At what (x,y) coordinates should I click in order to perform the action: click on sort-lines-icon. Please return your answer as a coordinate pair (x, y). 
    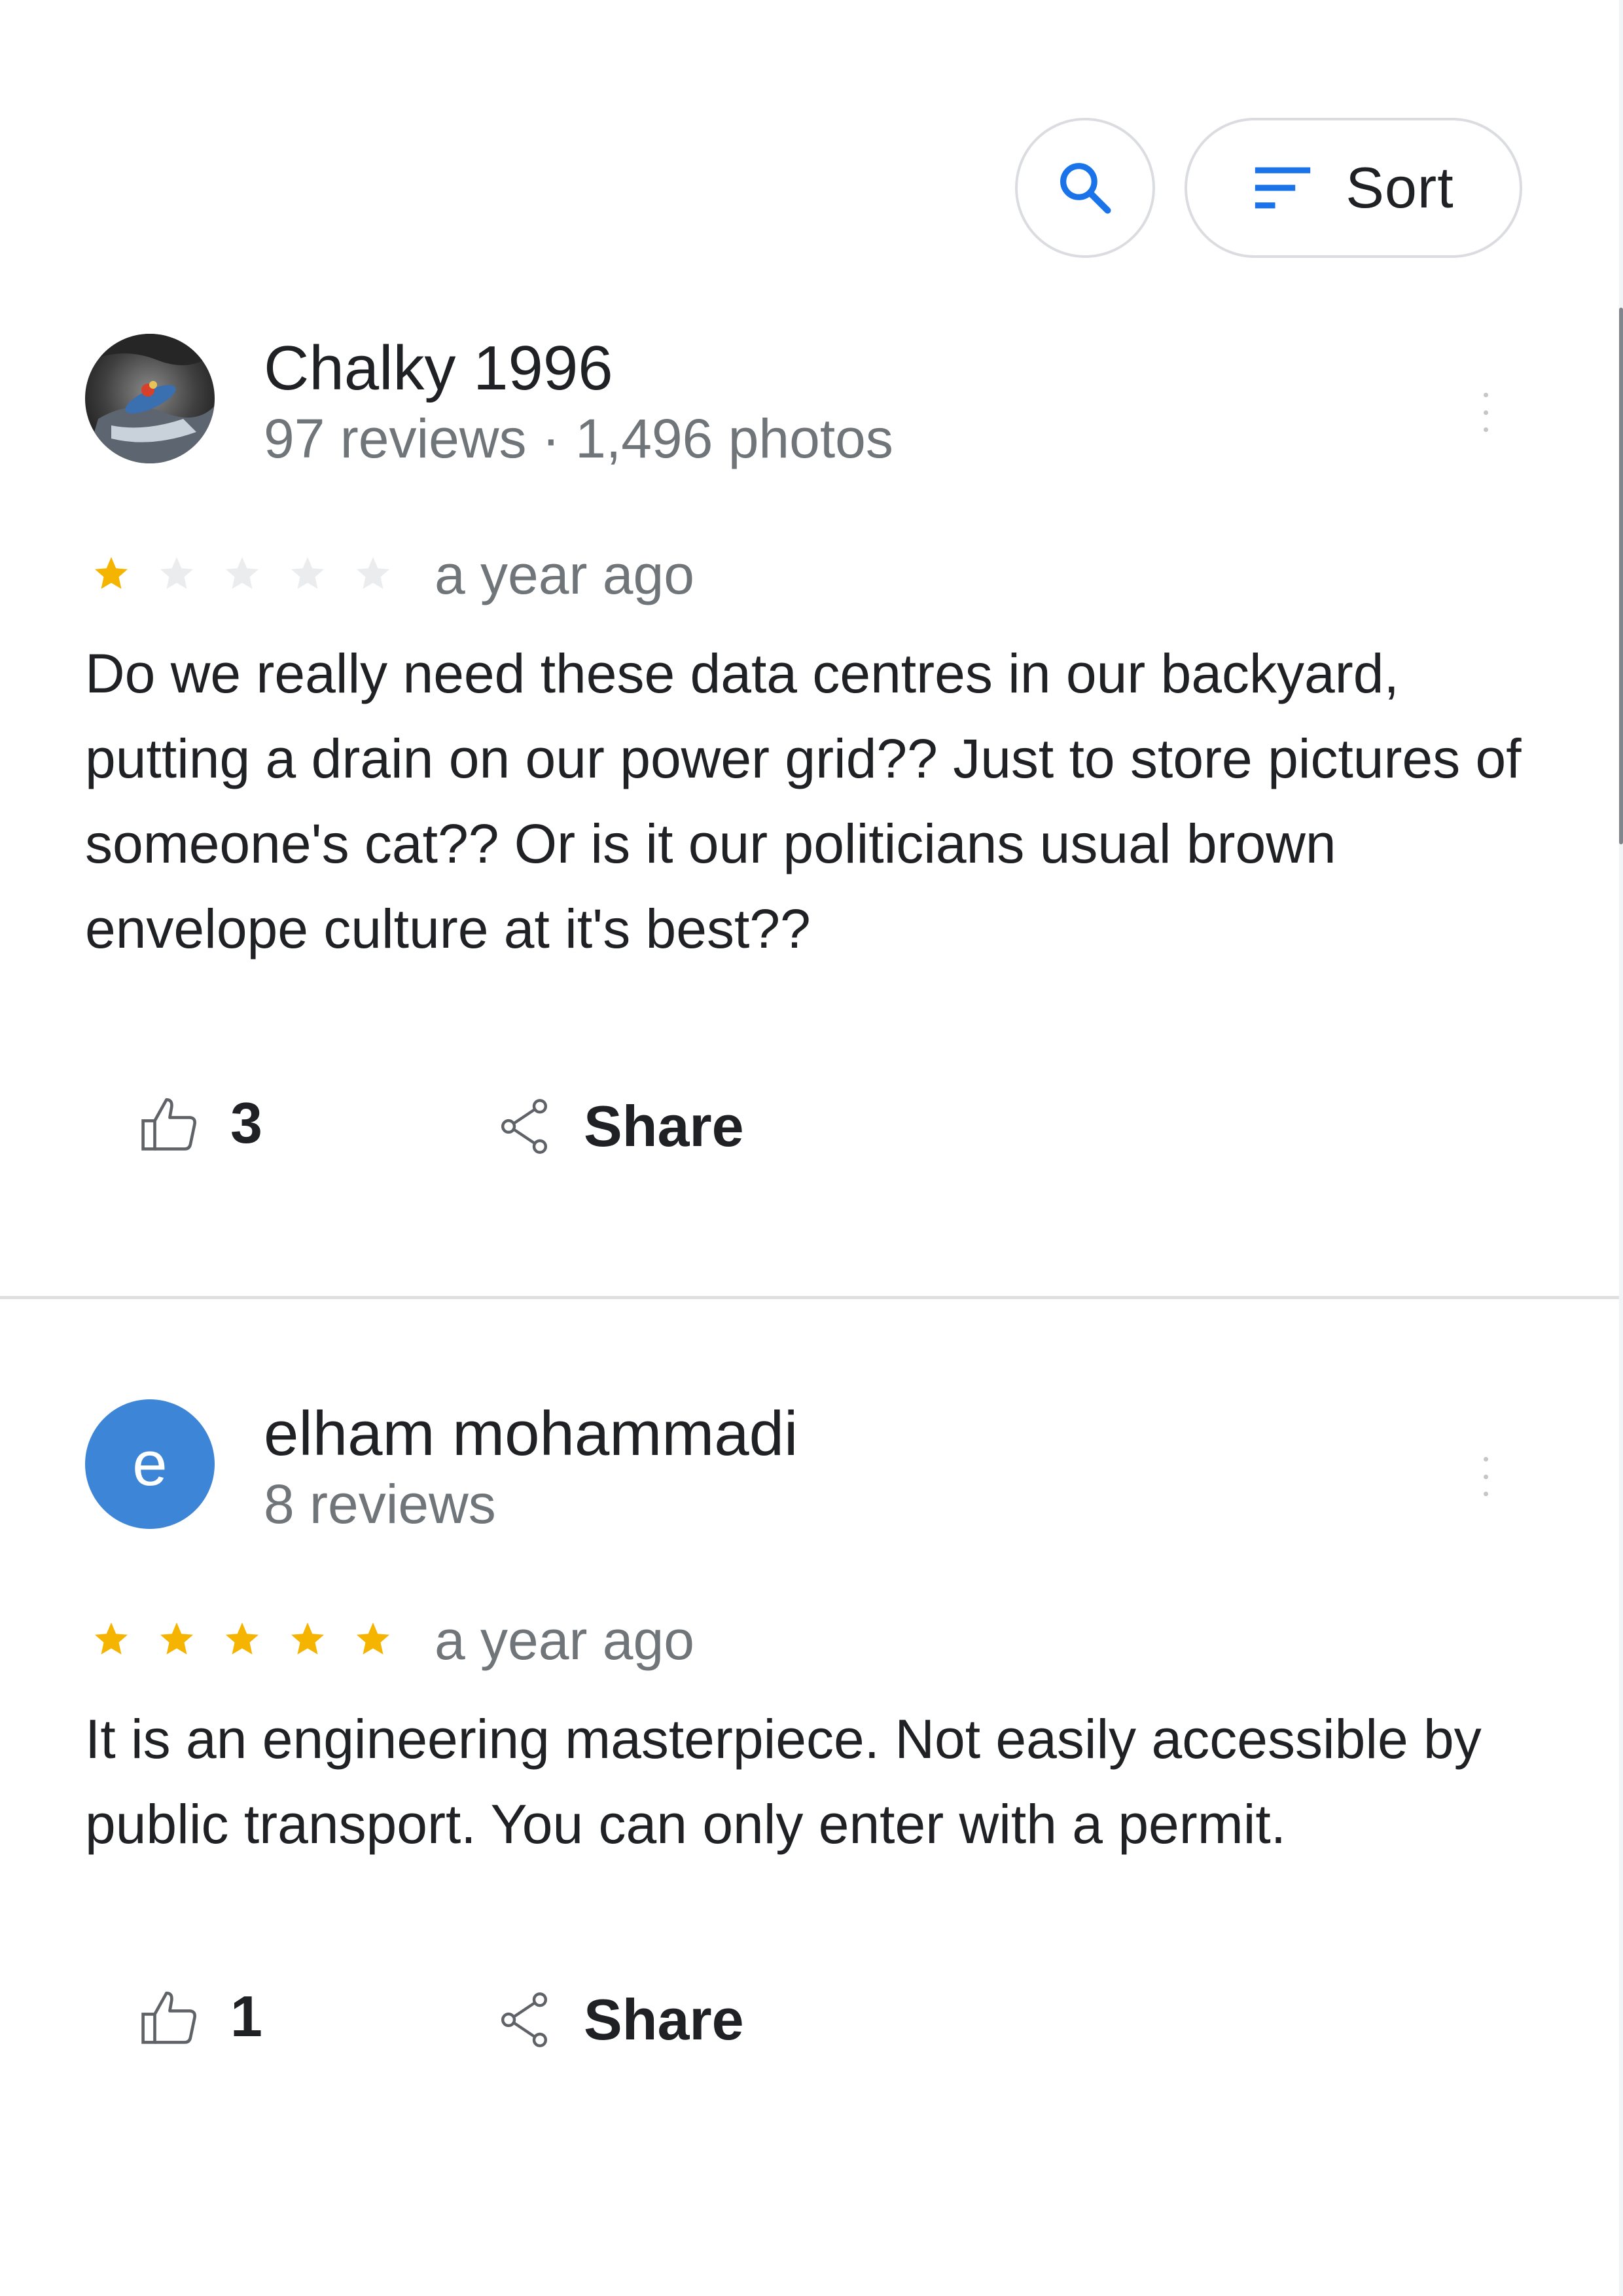
    Looking at the image, I should click on (1283, 188).